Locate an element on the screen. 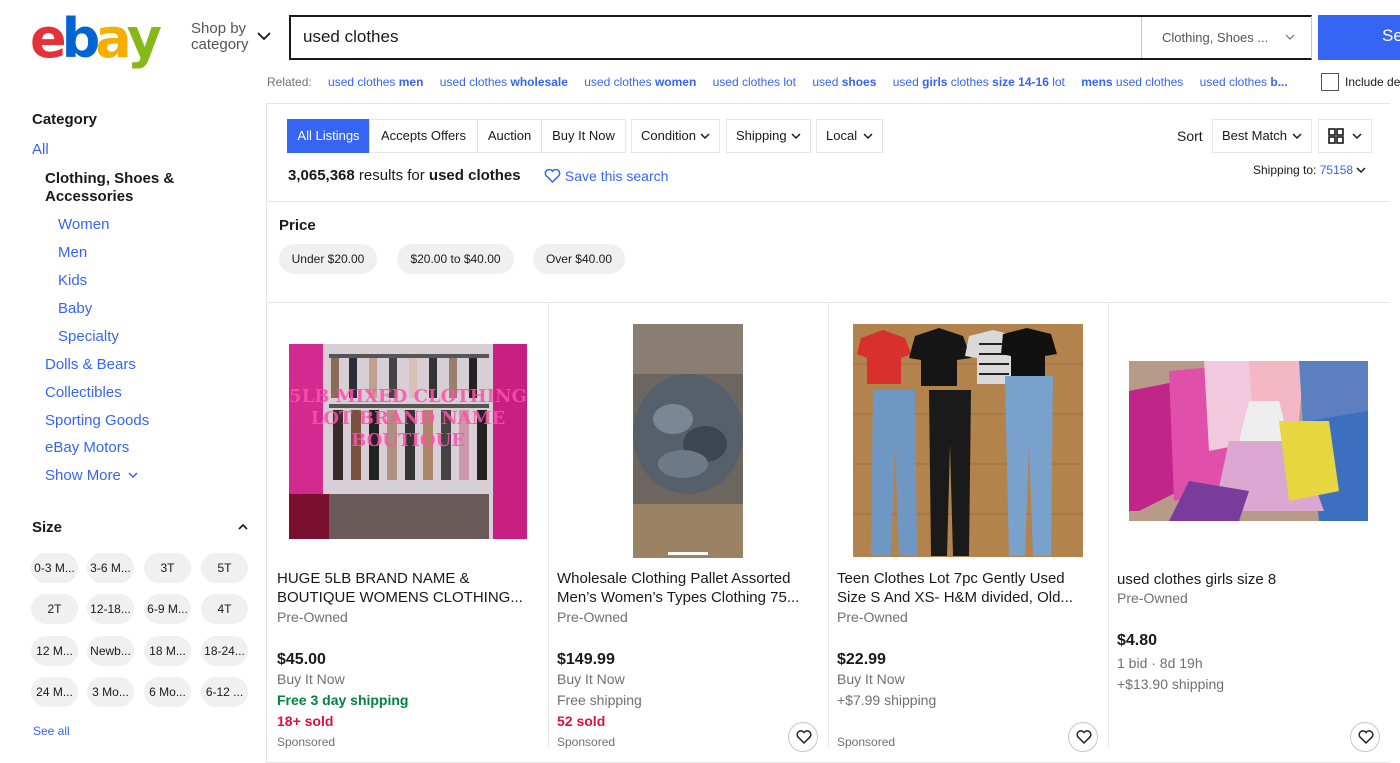 Image resolution: width=1400 pixels, height=763 pixels. related-link: used clothes men is located at coordinates (375, 82).